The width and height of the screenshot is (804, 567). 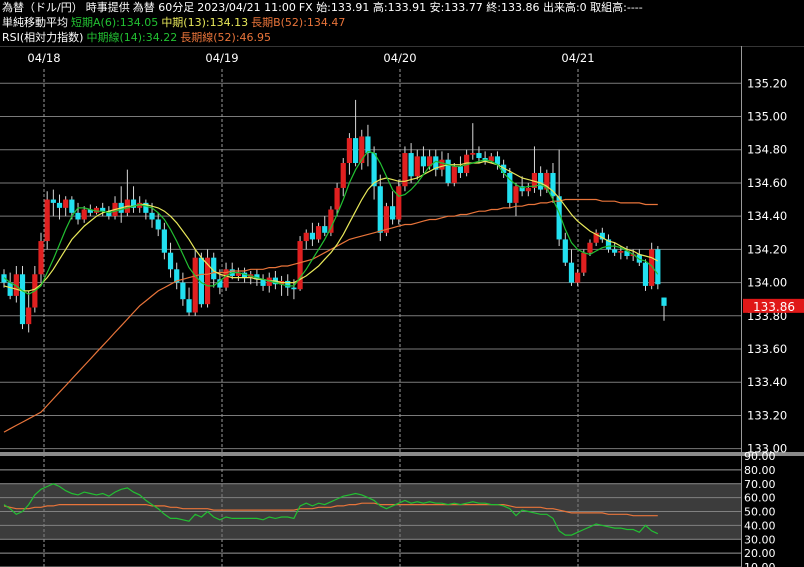 What do you see at coordinates (246, 7) in the screenshot?
I see `quote-datetime: 2023/04/21 11:00` at bounding box center [246, 7].